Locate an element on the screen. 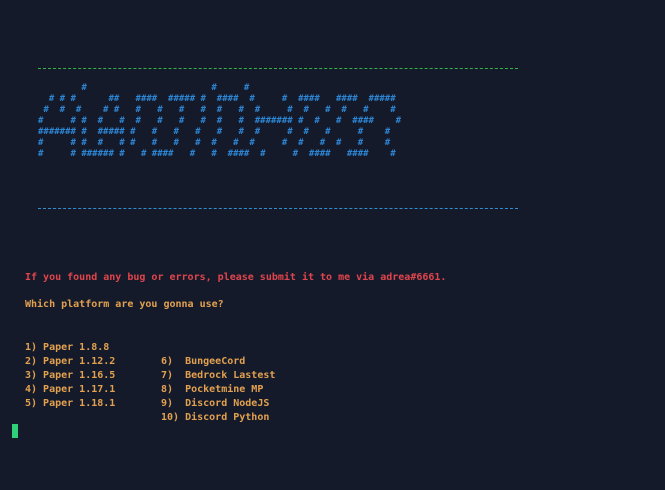  option-discord-nodejs: 9) Discord NodeJS is located at coordinates (215, 403).